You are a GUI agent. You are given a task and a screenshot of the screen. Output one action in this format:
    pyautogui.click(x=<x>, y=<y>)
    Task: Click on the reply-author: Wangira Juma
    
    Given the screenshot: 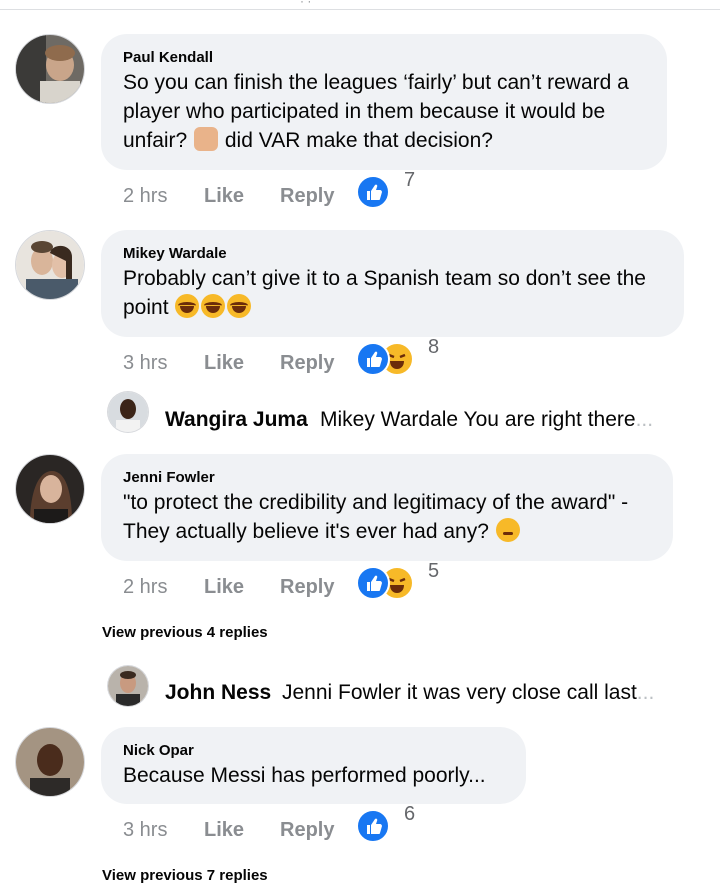 What is the action you would take?
    pyautogui.click(x=236, y=420)
    